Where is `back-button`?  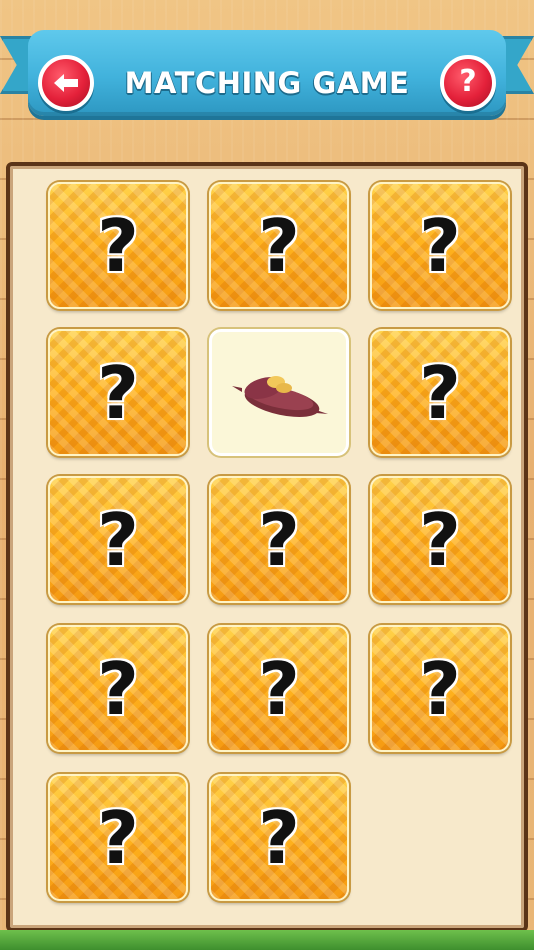 back-button is located at coordinates (66, 83).